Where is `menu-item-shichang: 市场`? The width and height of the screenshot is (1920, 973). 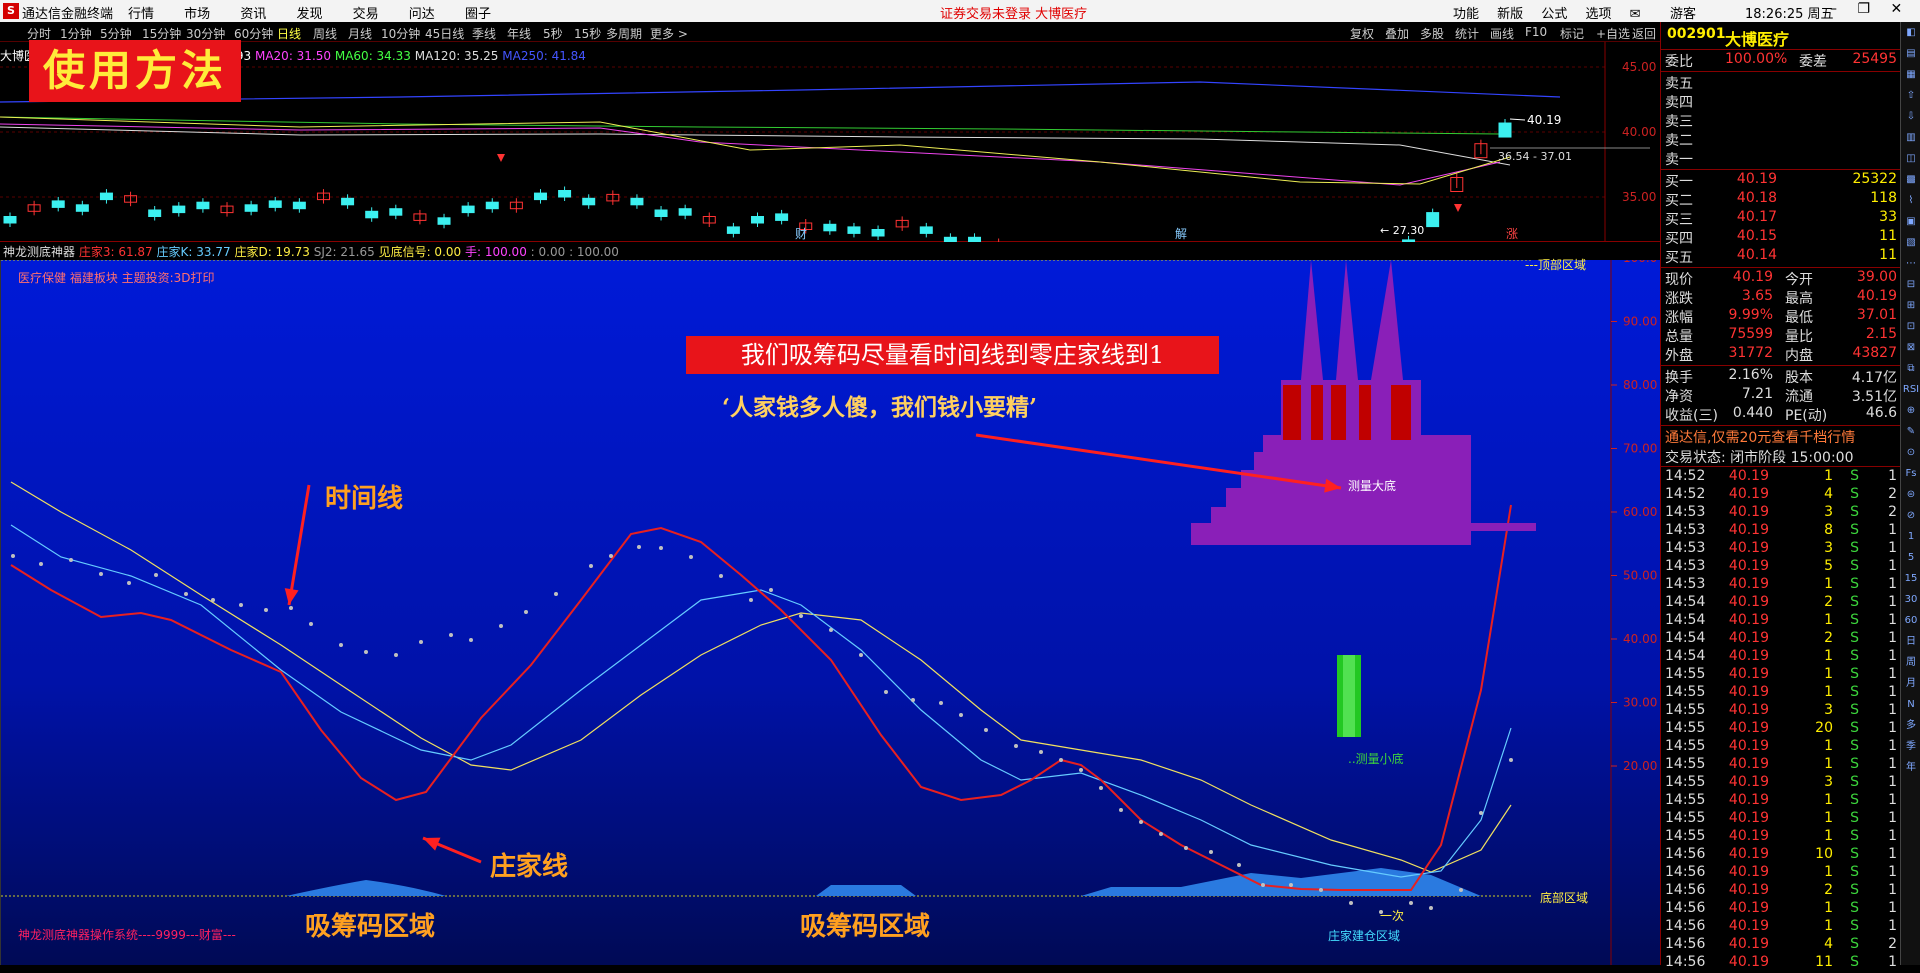
menu-item-shichang: 市场 is located at coordinates (197, 14).